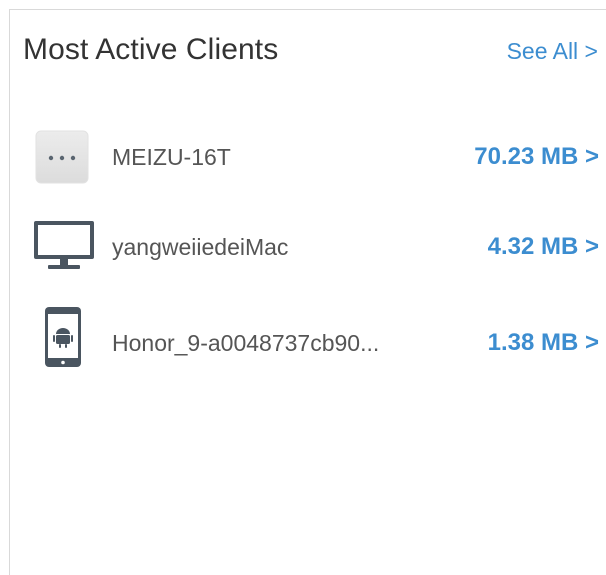 This screenshot has width=606, height=575. What do you see at coordinates (543, 343) in the screenshot?
I see `client-usage-link: 1.38 MB >` at bounding box center [543, 343].